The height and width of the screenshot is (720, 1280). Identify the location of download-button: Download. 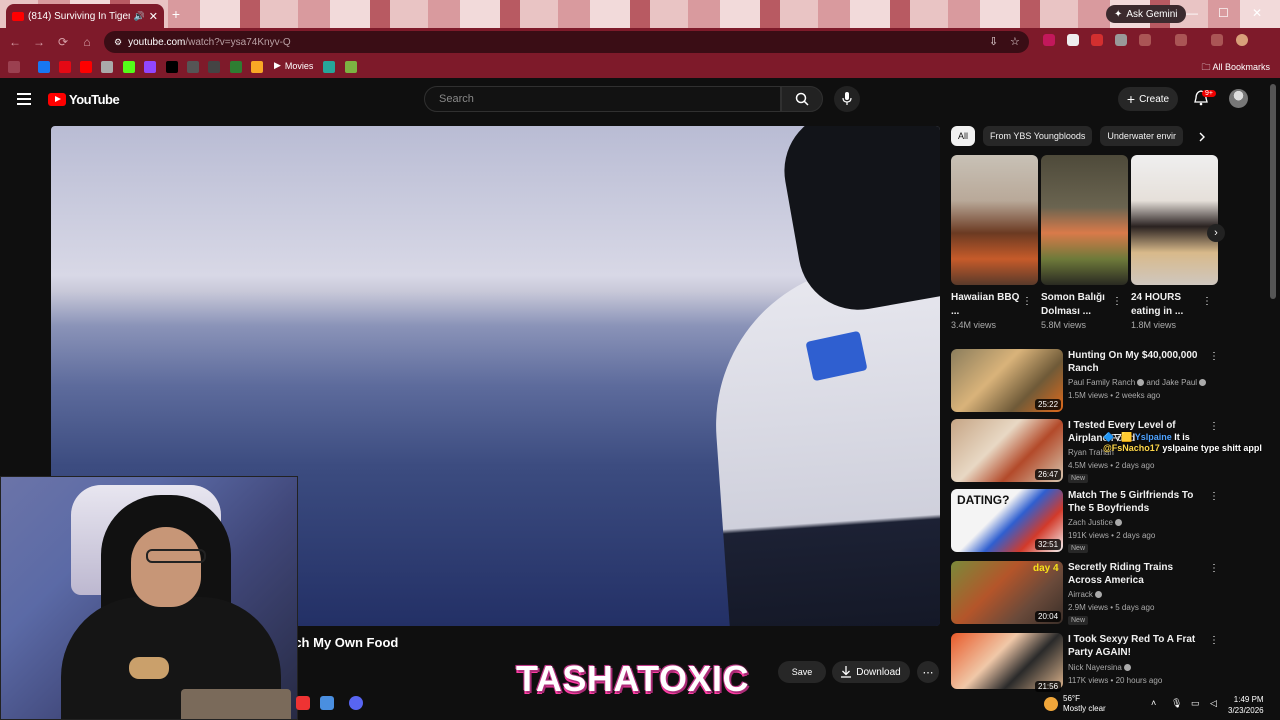
(871, 672).